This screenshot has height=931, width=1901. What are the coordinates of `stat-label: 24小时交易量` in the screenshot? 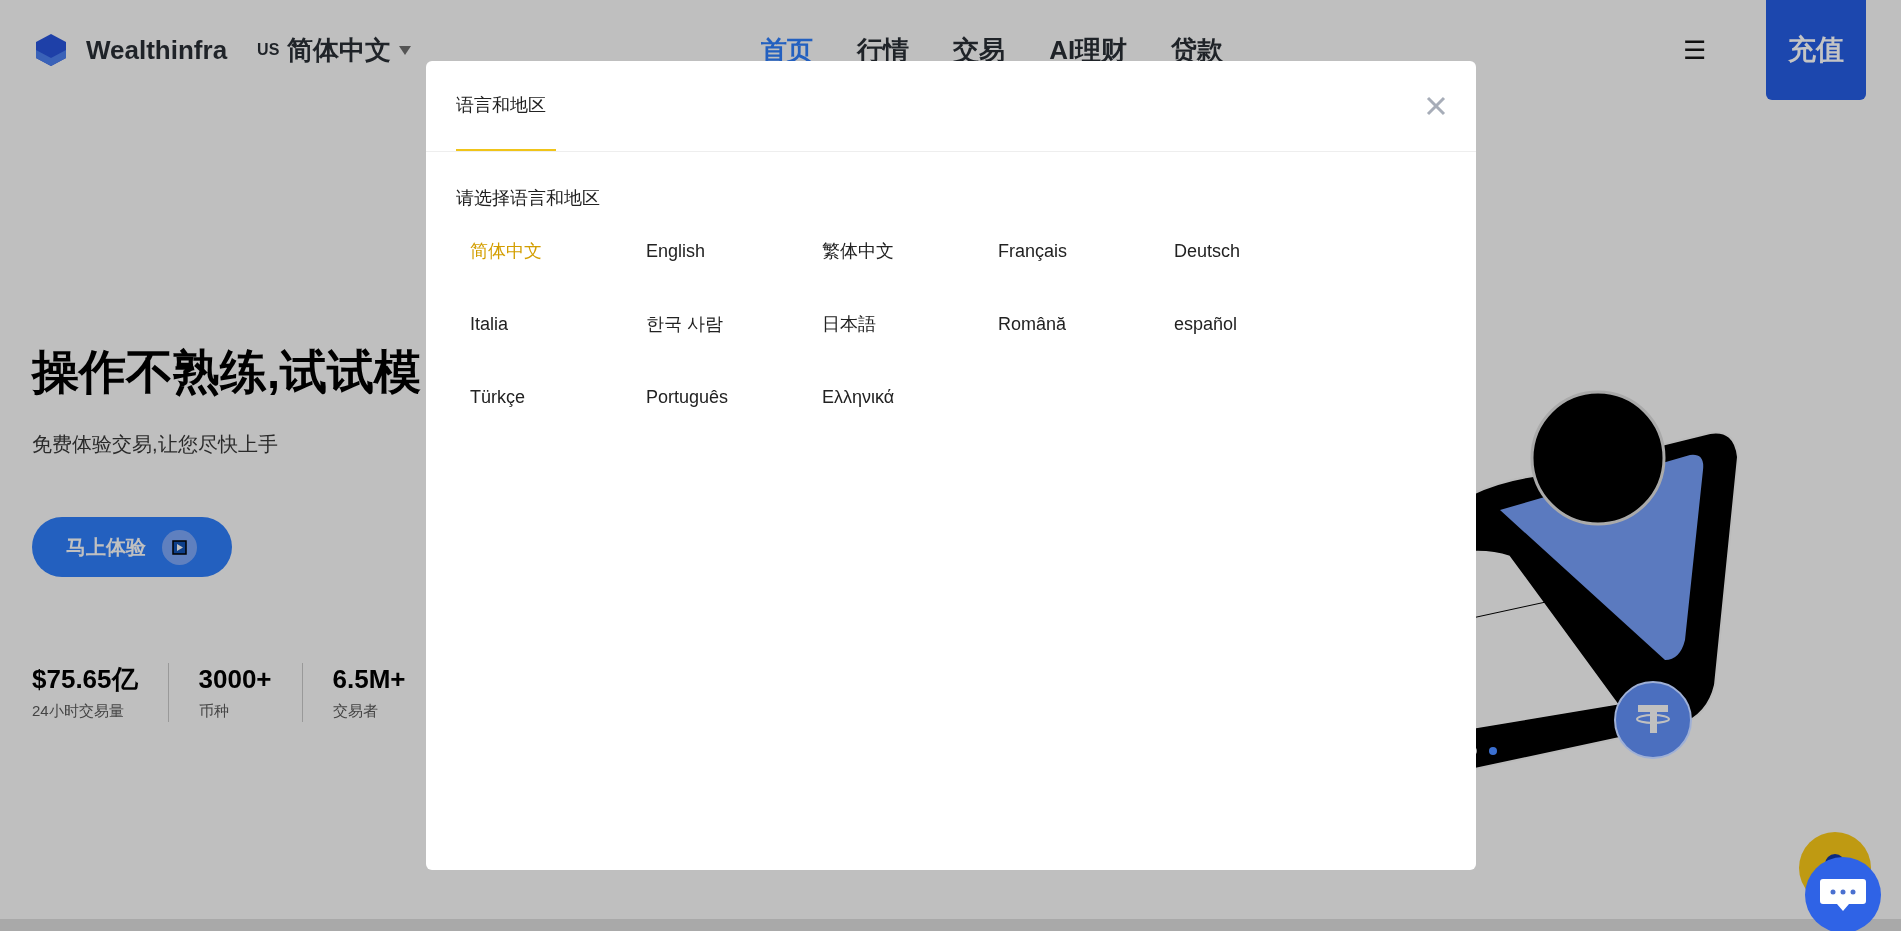 It's located at (78, 710).